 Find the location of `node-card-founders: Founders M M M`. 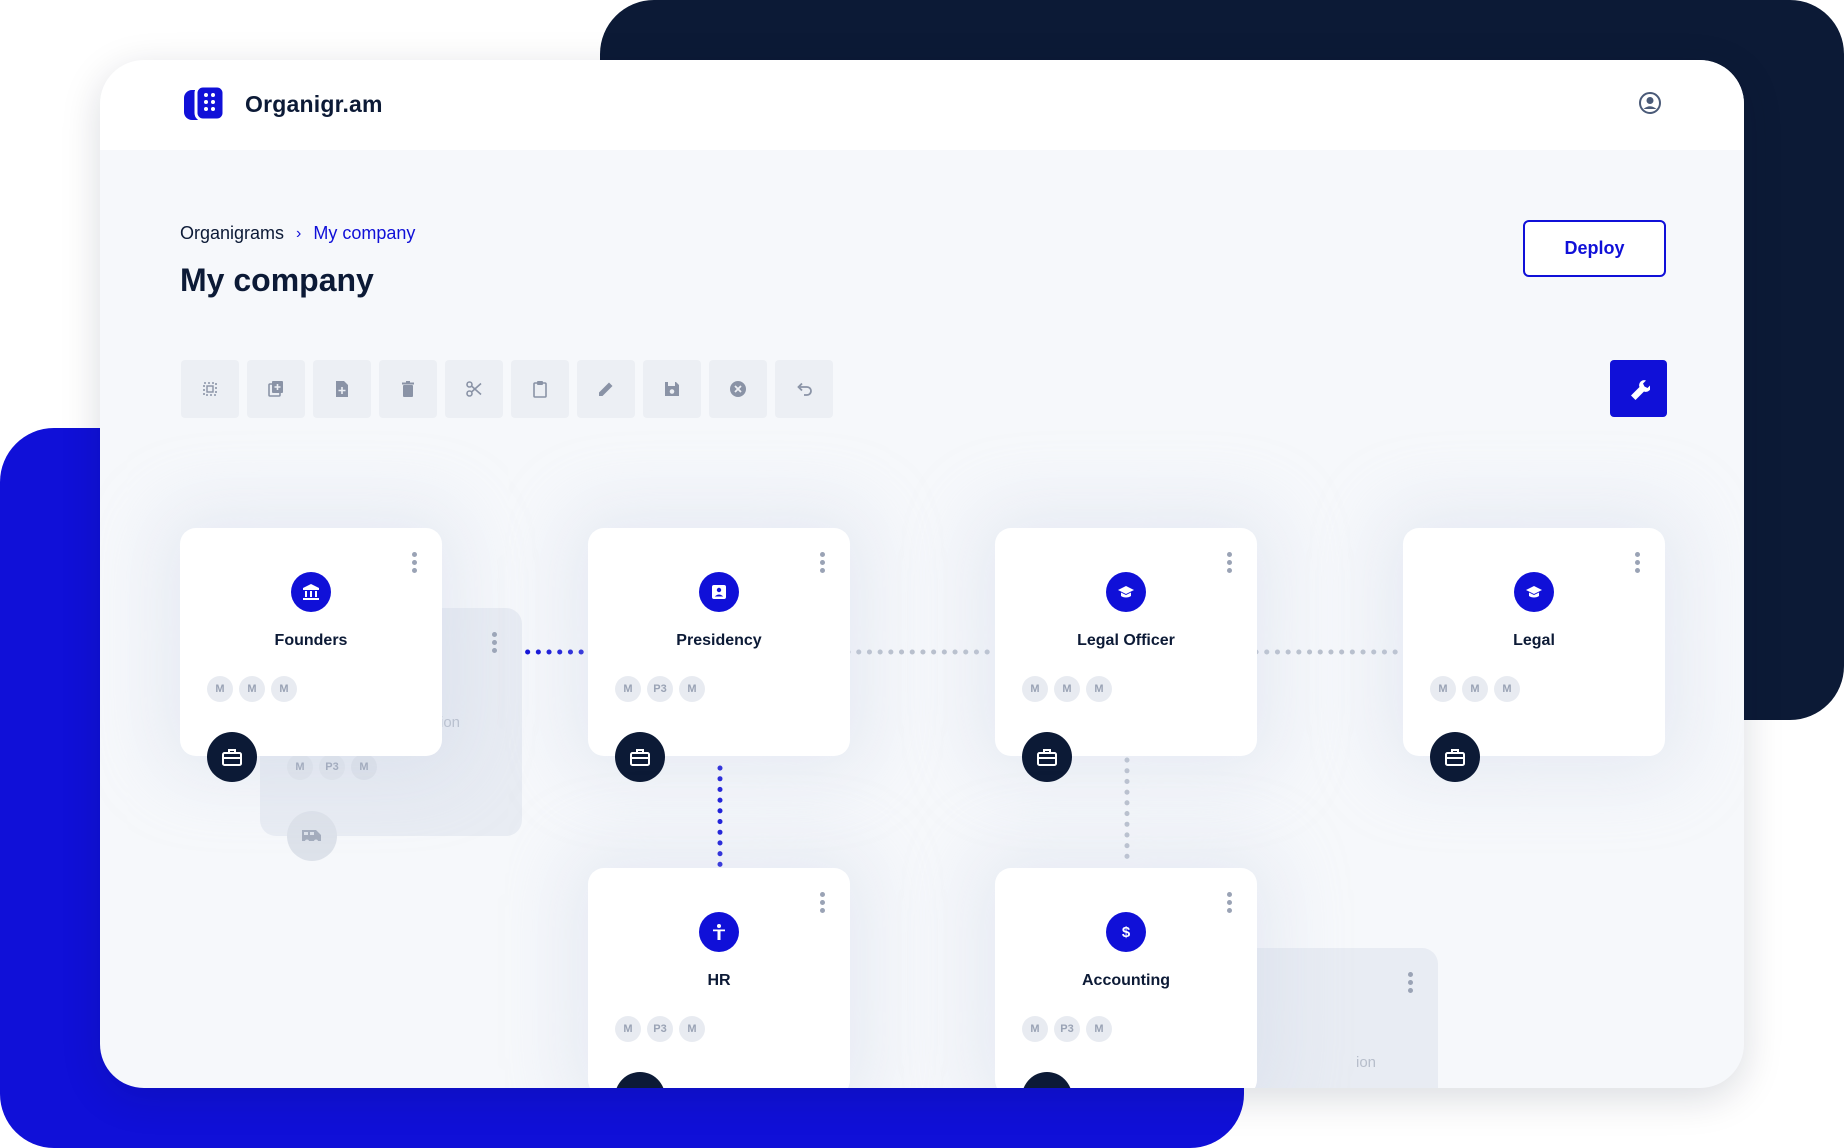

node-card-founders: Founders M M M is located at coordinates (311, 655).